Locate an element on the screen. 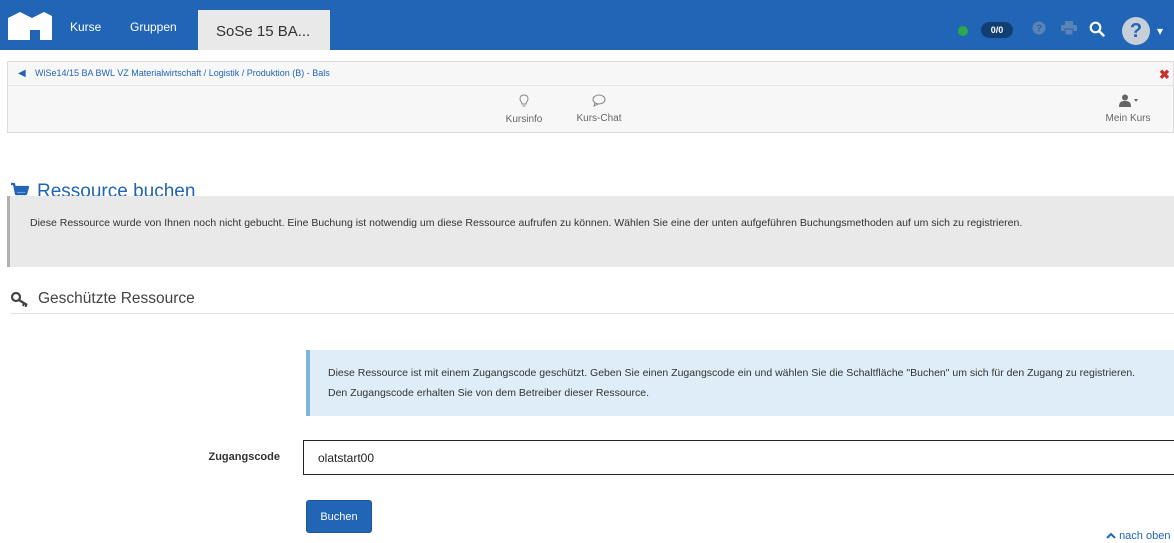 The height and width of the screenshot is (543, 1174). search-icon is located at coordinates (1097, 30).